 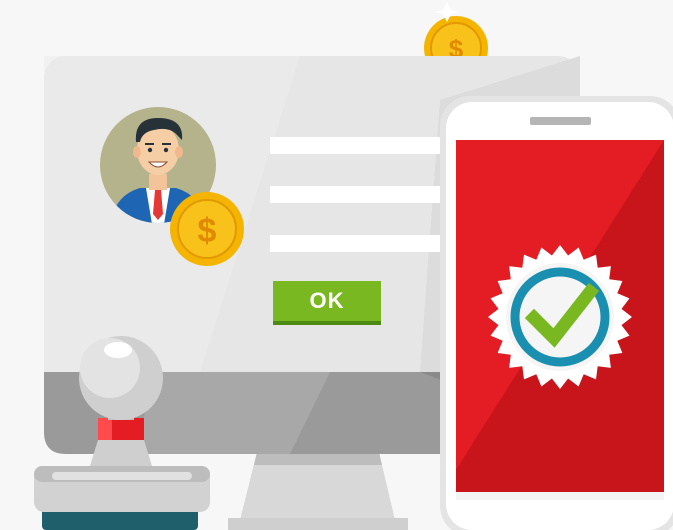 I want to click on monitor-stand, so click(x=318, y=489).